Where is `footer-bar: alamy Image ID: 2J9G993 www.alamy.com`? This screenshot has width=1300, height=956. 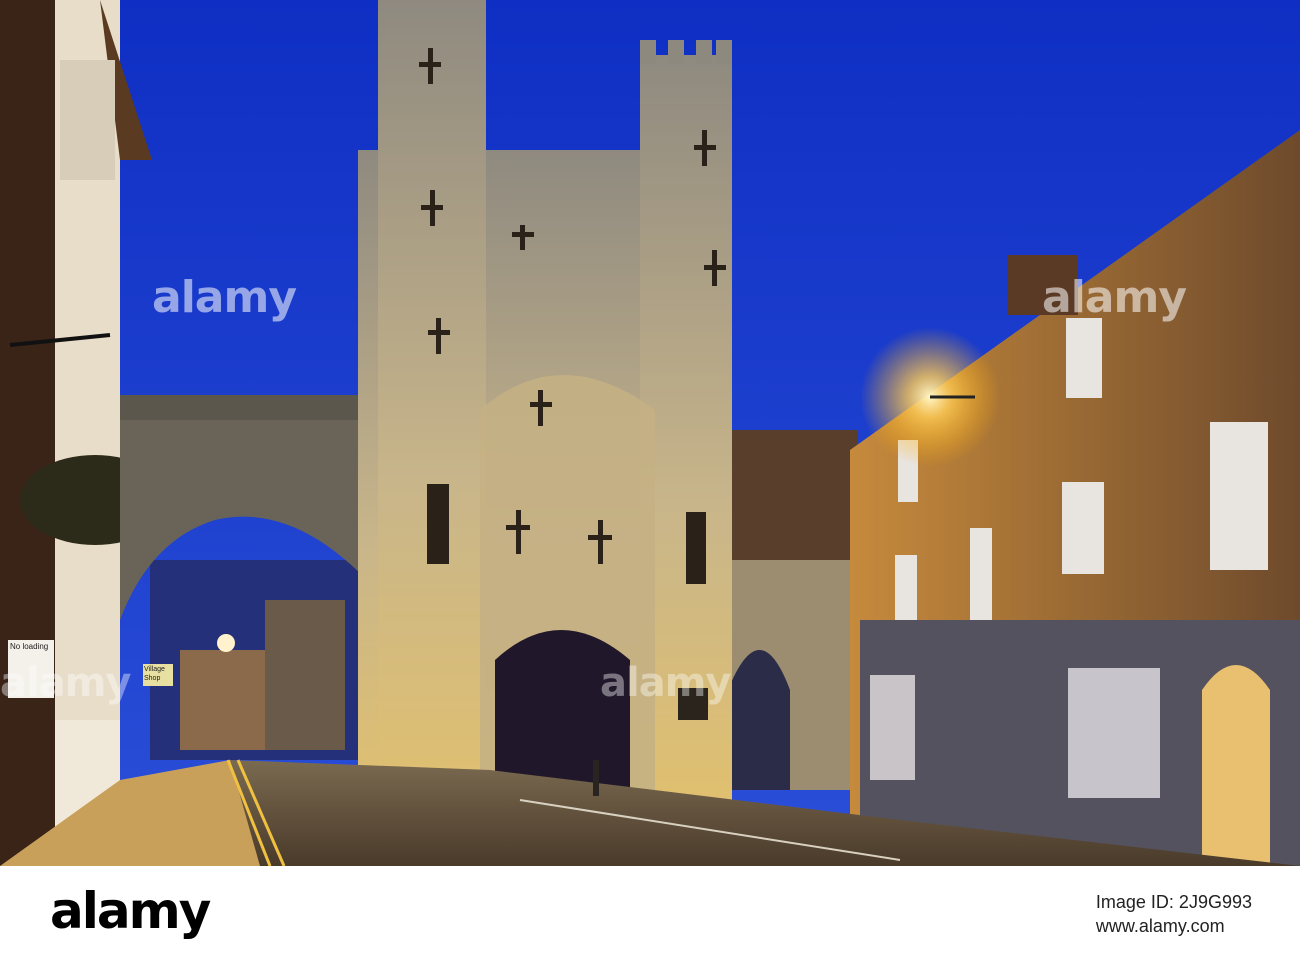
footer-bar: alamy Image ID: 2J9G993 www.alamy.com is located at coordinates (650, 911).